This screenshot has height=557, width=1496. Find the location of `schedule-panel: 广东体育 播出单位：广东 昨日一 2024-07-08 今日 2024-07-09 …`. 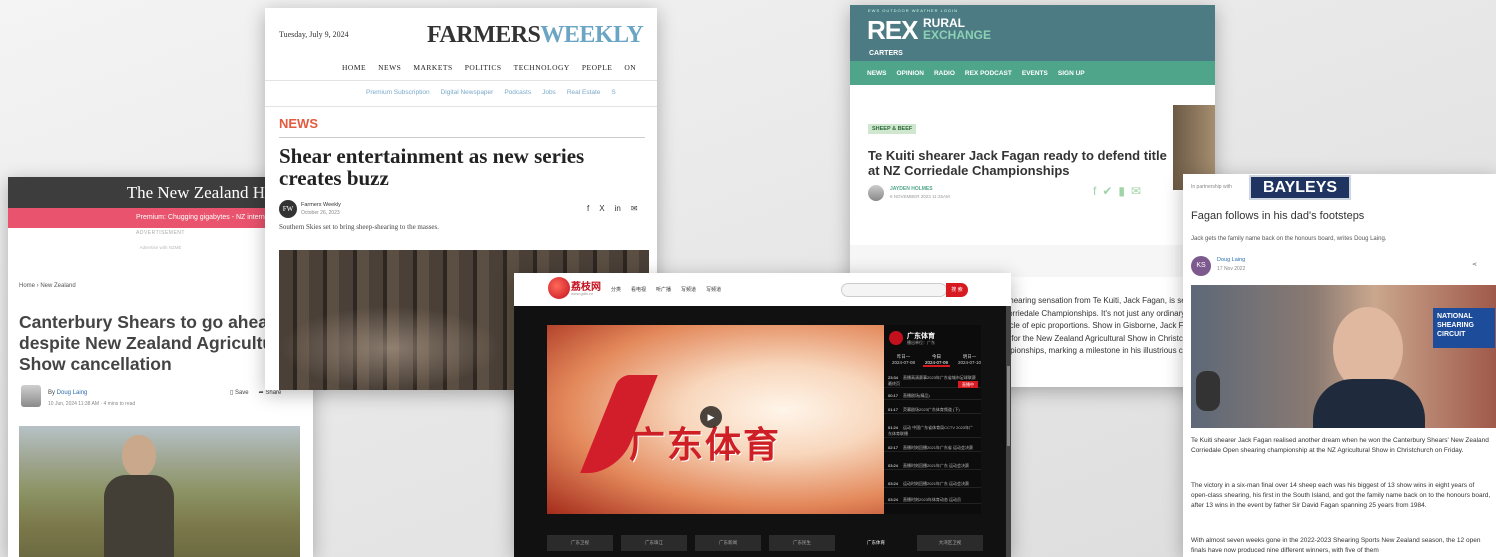

schedule-panel: 广东体育 播出单位：广东 昨日一 2024-07-08 今日 2024-07-09 … is located at coordinates (932, 419).